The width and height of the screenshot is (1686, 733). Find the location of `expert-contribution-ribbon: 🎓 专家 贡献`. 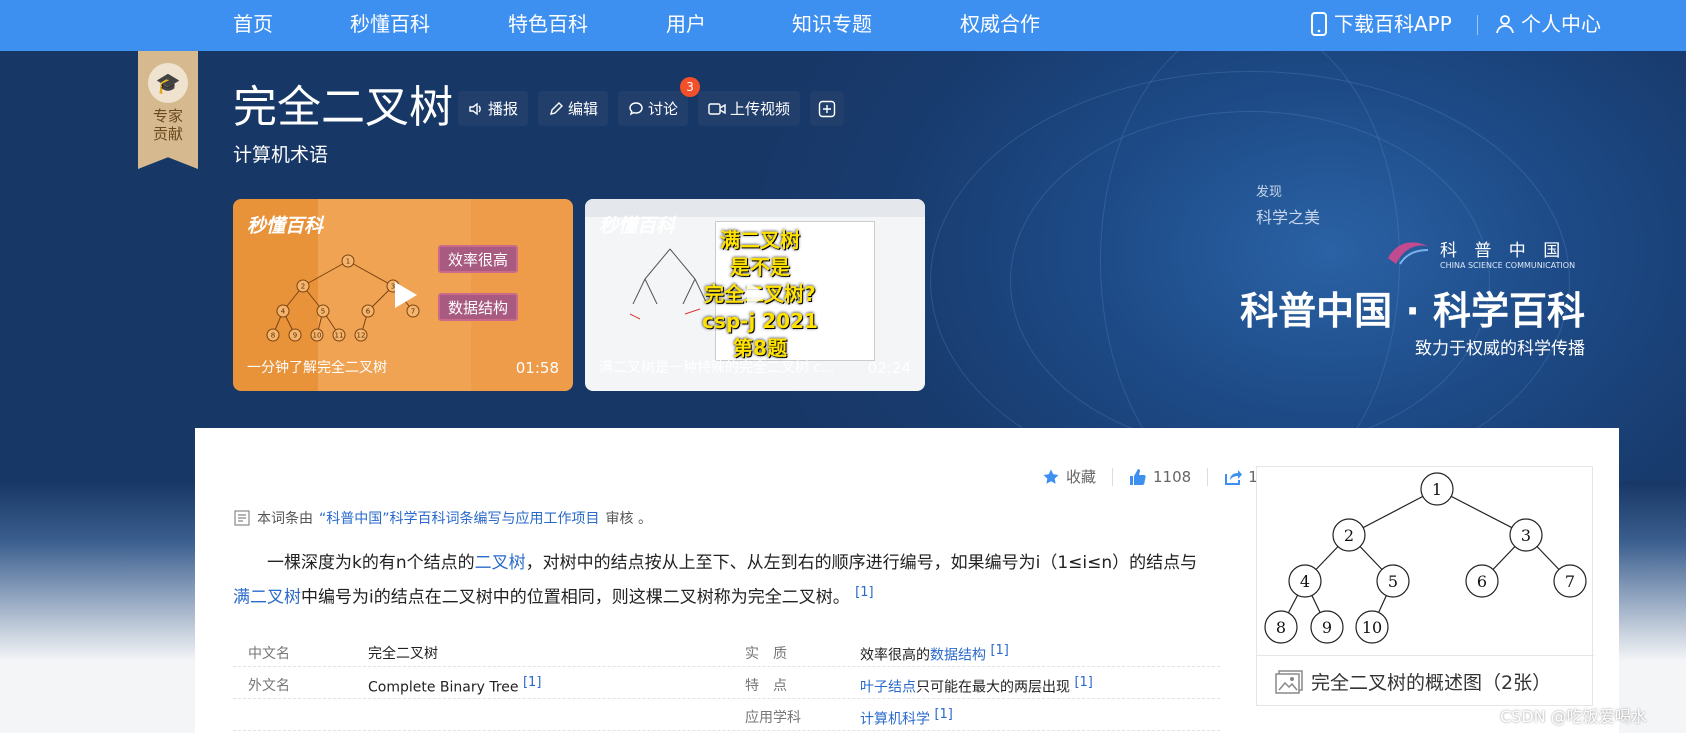

expert-contribution-ribbon: 🎓 专家 贡献 is located at coordinates (168, 110).